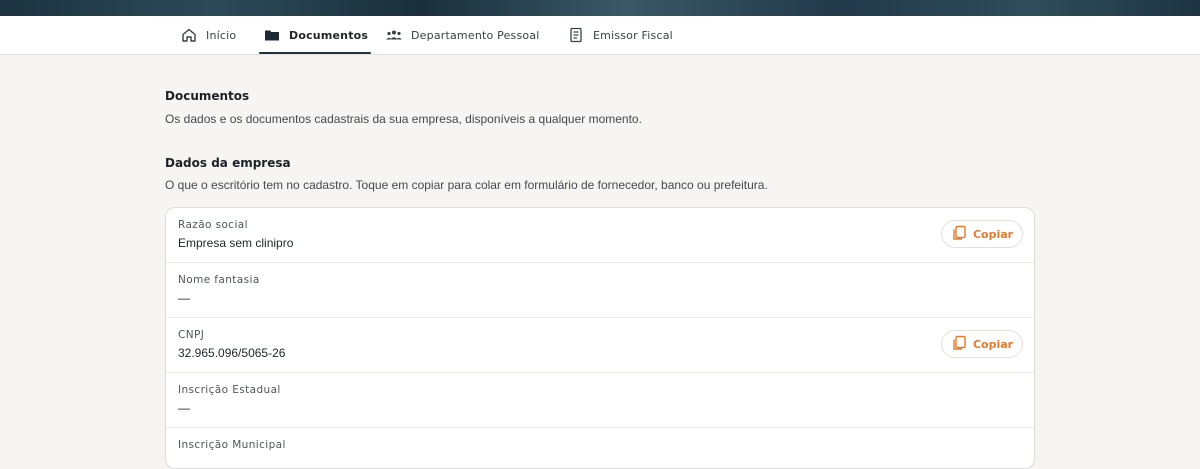 The width and height of the screenshot is (1200, 469). I want to click on field-row-inscricao-municipal: Inscrição Municipal, so click(600, 448).